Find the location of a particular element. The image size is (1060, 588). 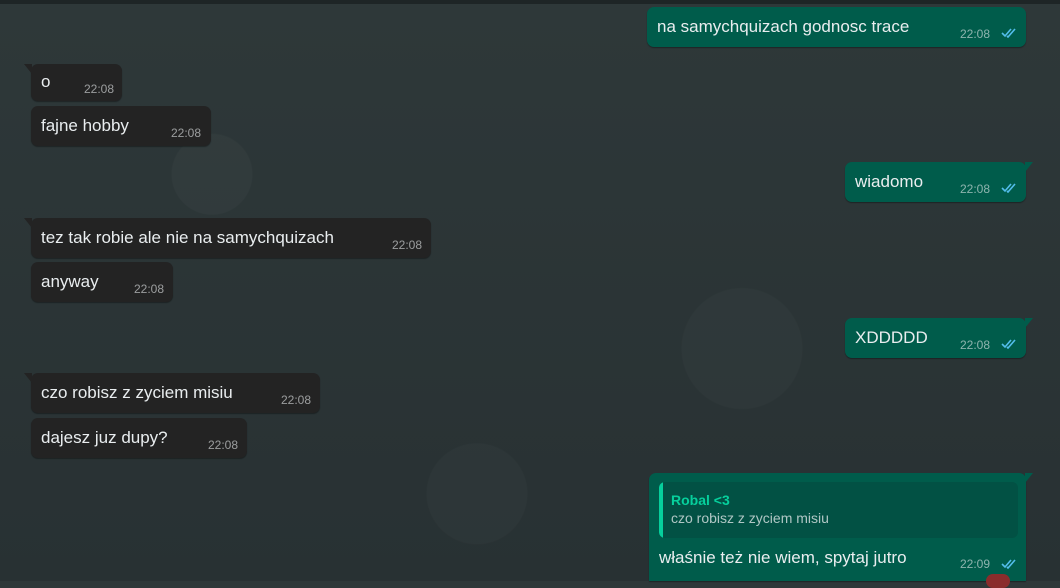

quote-text: czo robisz z zyciem misiu is located at coordinates (750, 518).